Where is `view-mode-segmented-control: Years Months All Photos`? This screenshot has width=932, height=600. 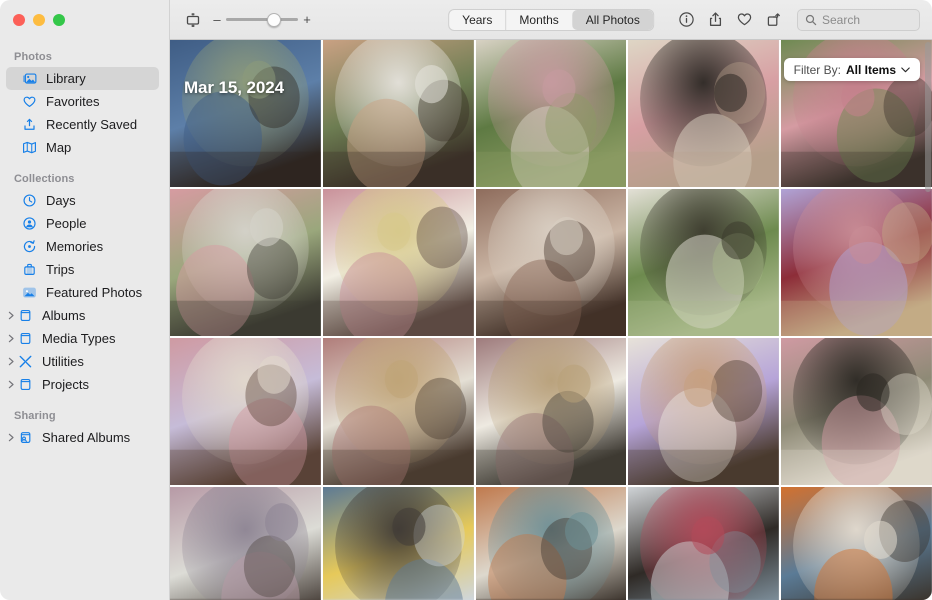 view-mode-segmented-control: Years Months All Photos is located at coordinates (551, 19).